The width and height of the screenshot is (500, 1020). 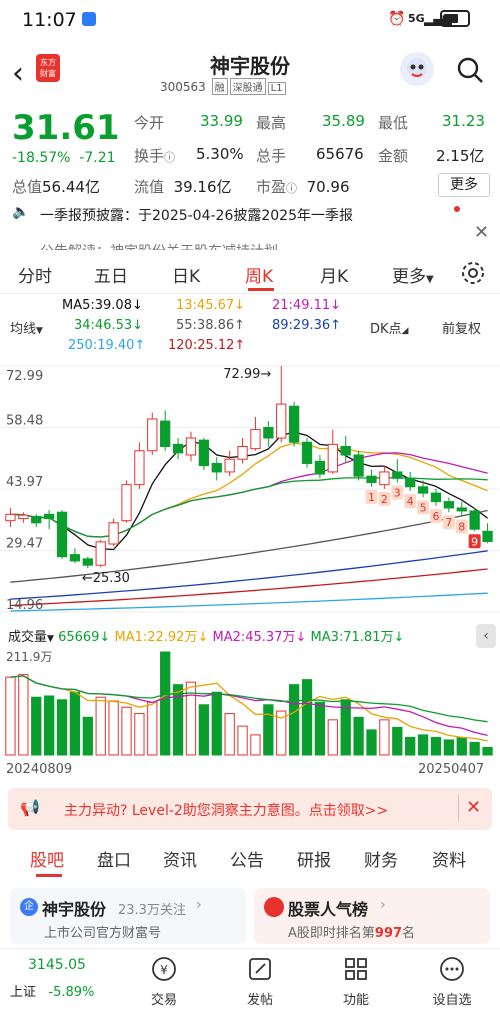 I want to click on tab-five-day: 五日, so click(x=111, y=274).